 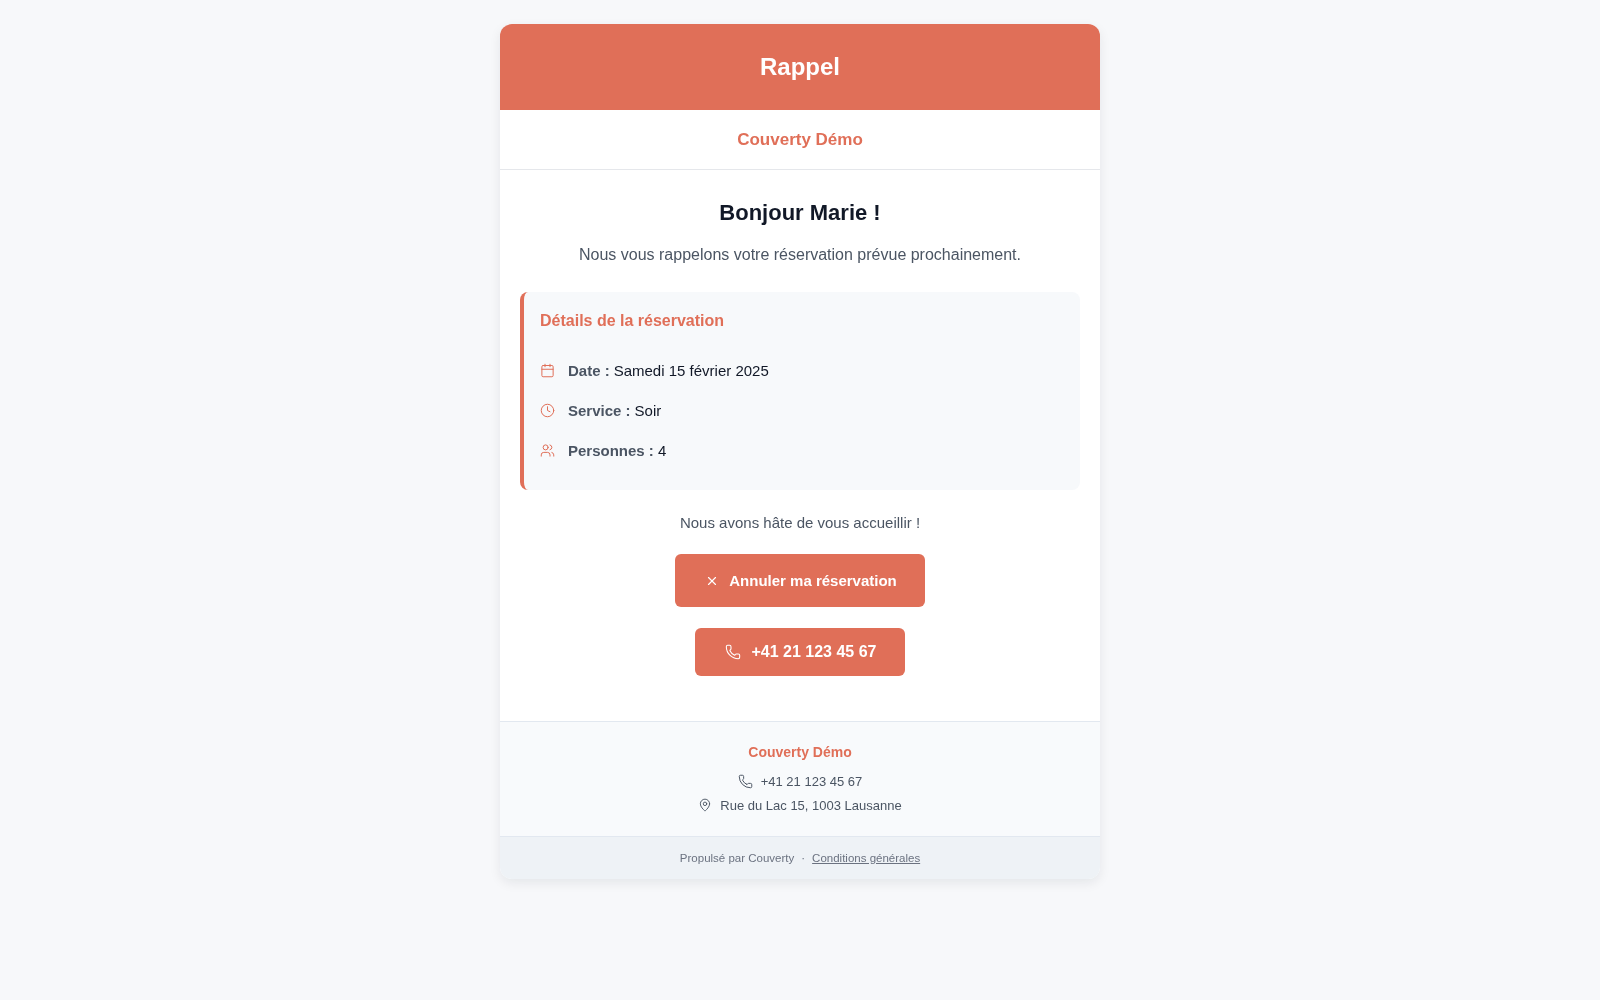 What do you see at coordinates (611, 450) in the screenshot?
I see `detail-label: Personnes :` at bounding box center [611, 450].